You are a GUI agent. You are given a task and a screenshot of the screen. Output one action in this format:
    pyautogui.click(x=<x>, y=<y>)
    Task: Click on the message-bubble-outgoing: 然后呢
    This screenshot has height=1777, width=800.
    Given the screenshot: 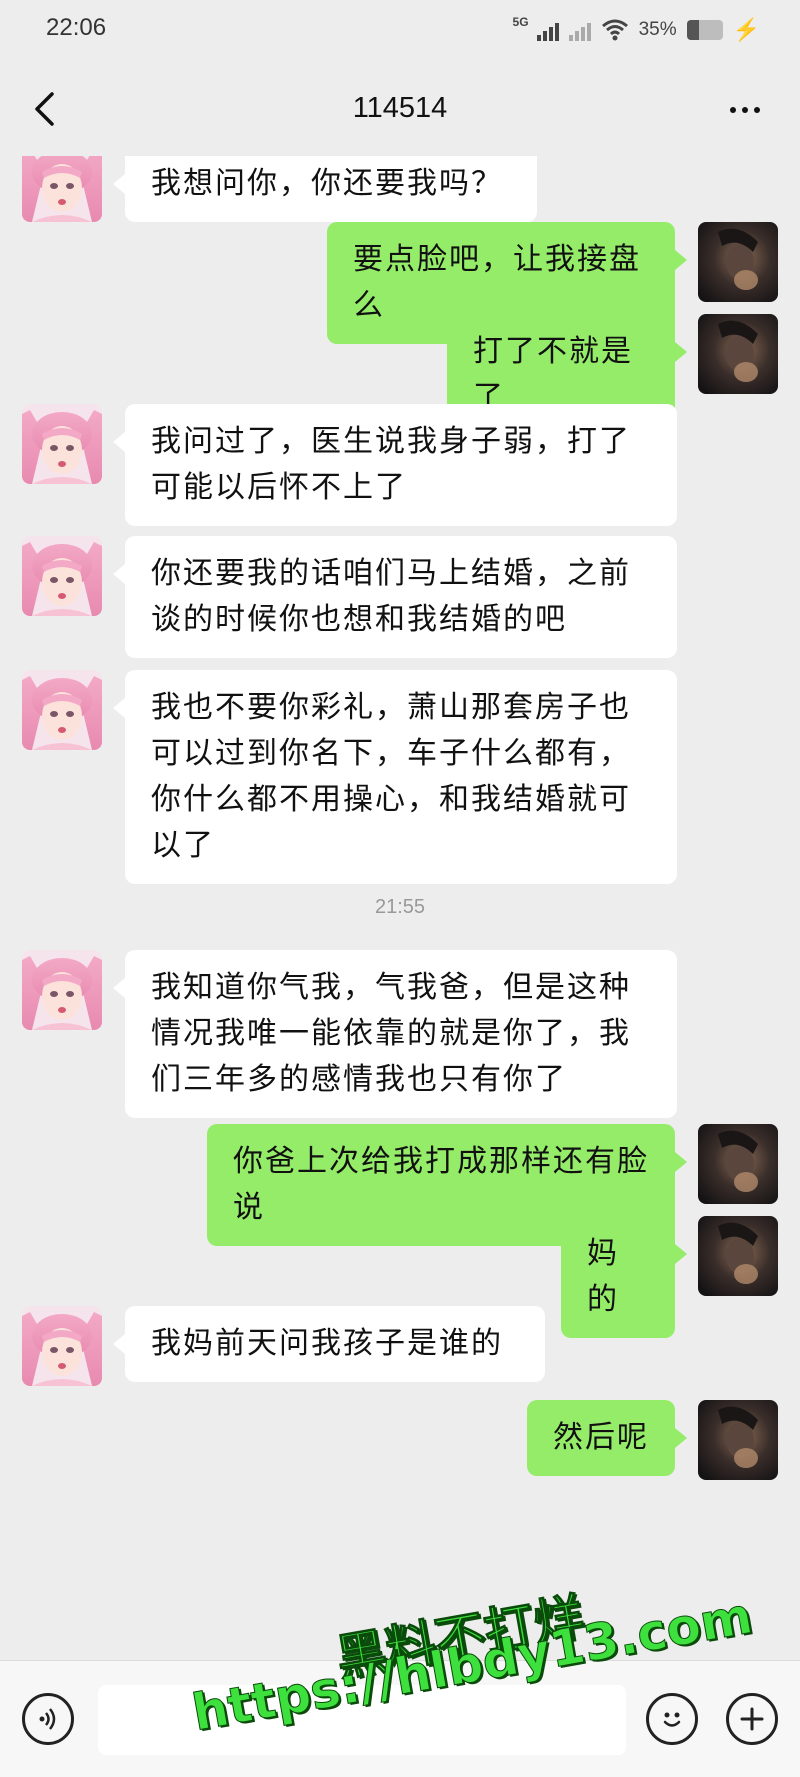 What is the action you would take?
    pyautogui.click(x=607, y=1438)
    